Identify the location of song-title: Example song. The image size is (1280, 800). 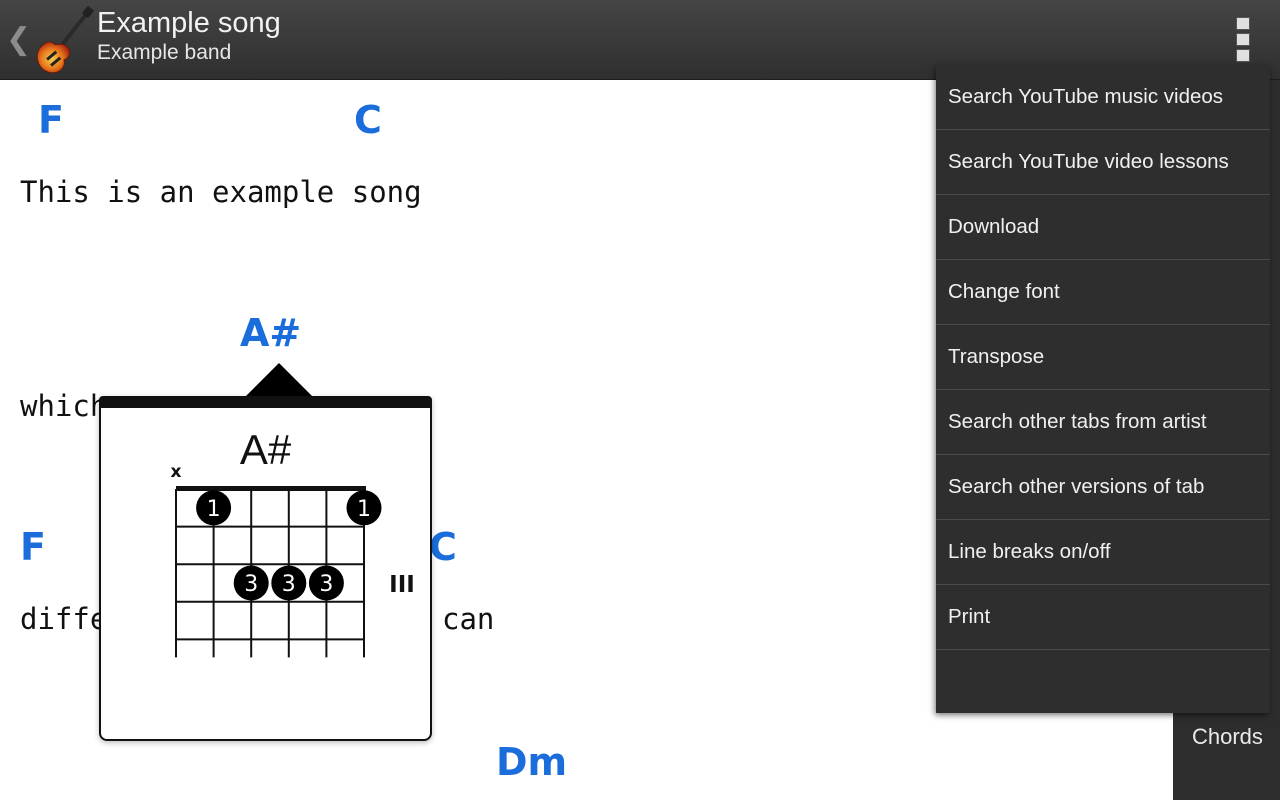
(189, 23).